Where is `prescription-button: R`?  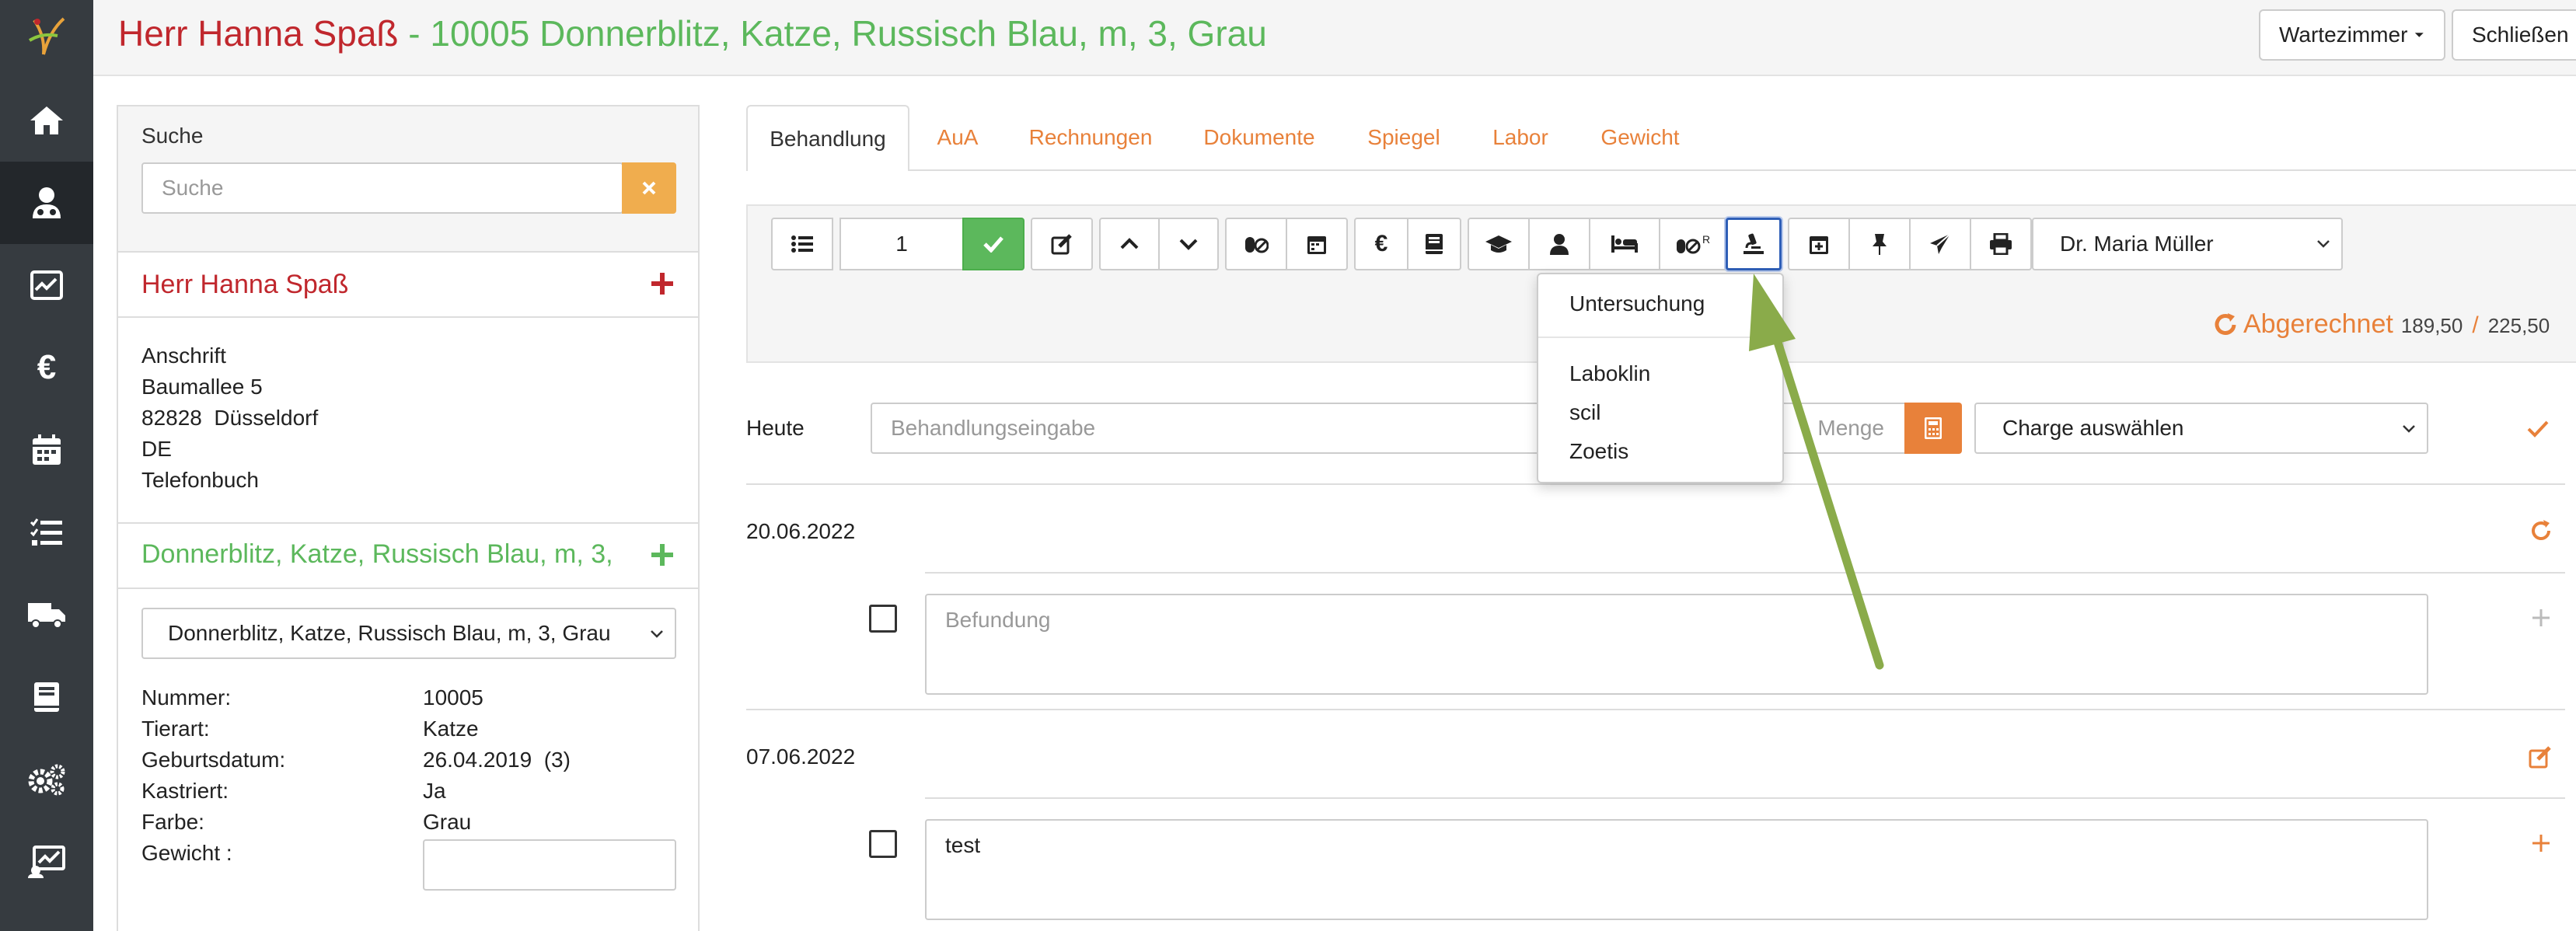 prescription-button: R is located at coordinates (1695, 244).